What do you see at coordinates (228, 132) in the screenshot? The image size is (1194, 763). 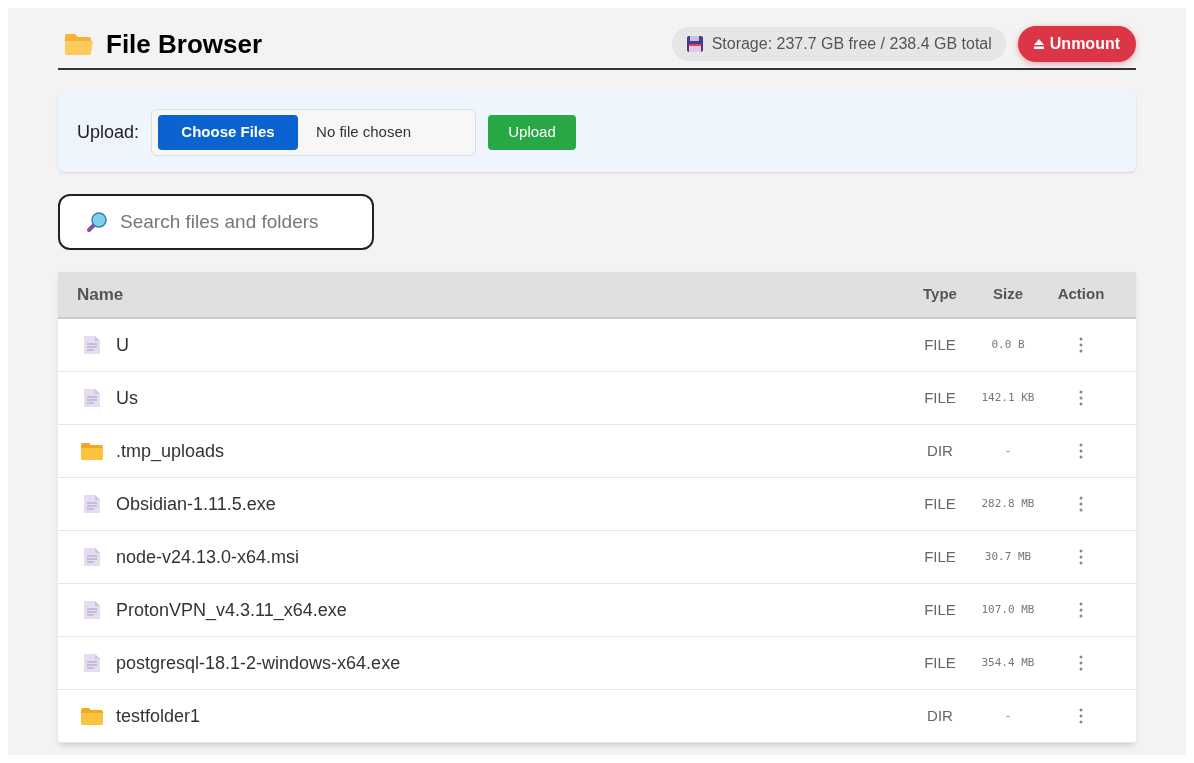 I see `choose-files-button: Choose Files` at bounding box center [228, 132].